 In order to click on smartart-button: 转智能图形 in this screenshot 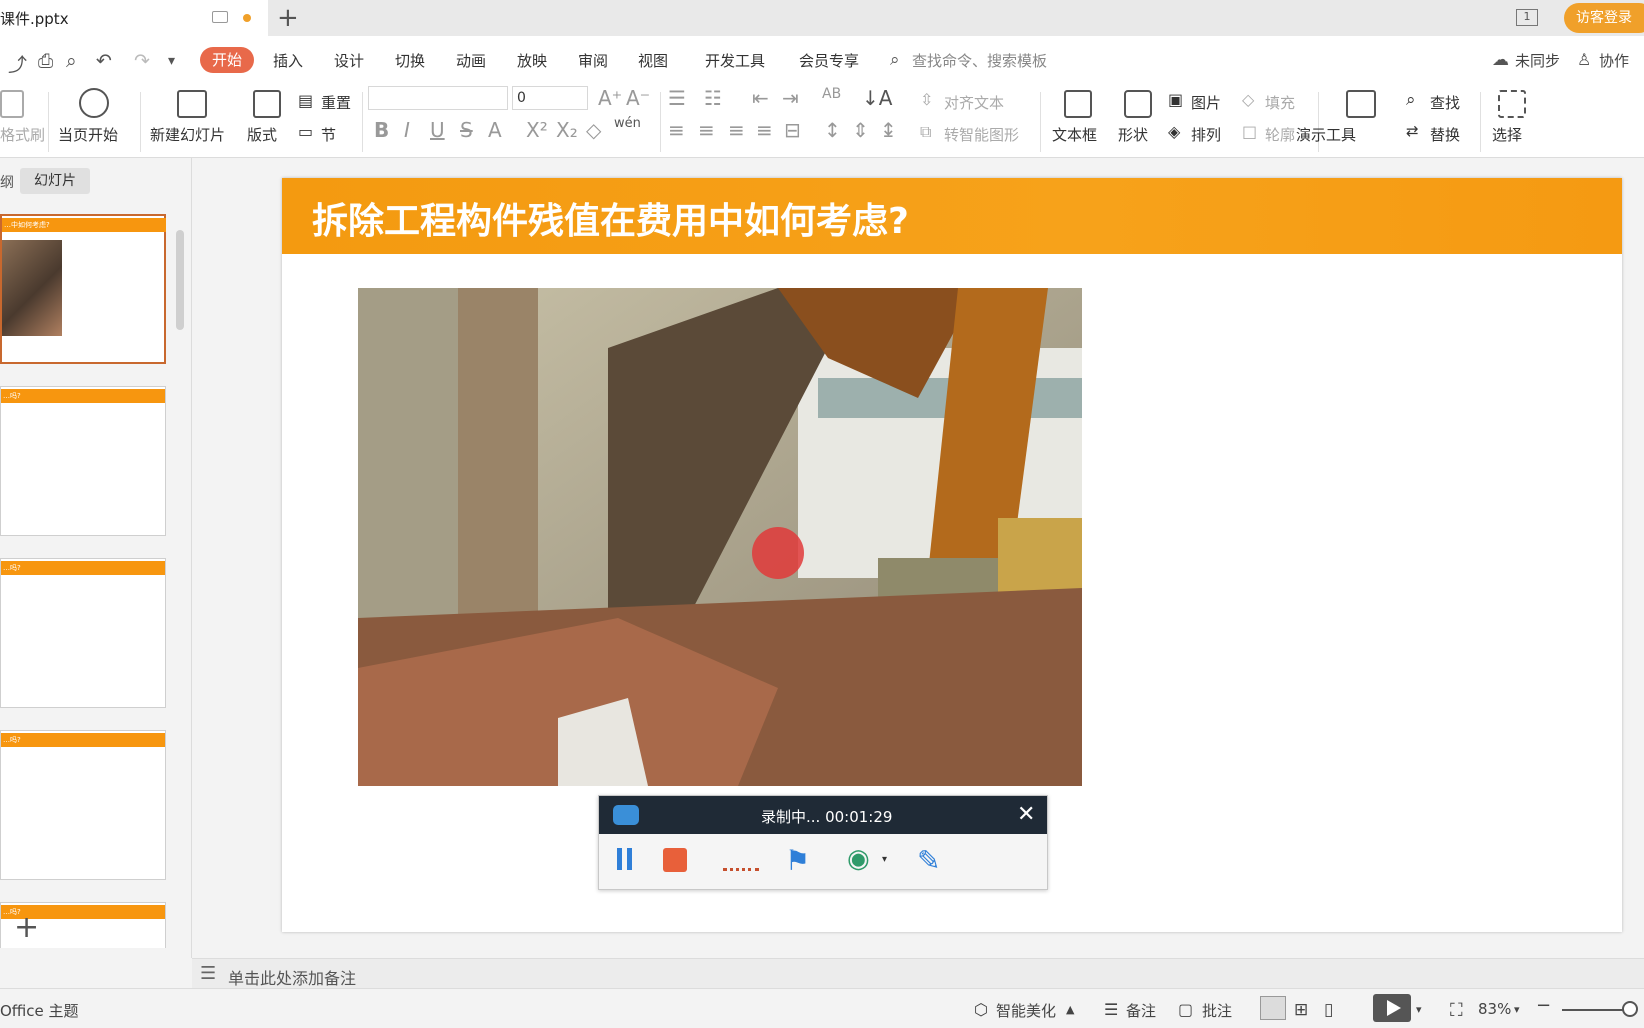, I will do `click(981, 134)`.